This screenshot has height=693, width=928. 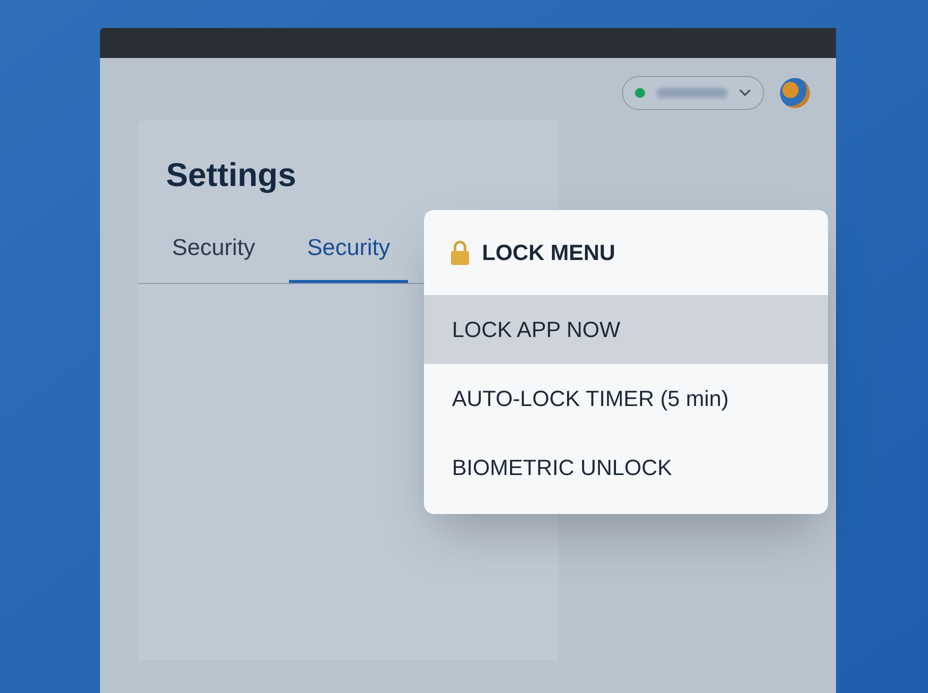 I want to click on settings-title: Settings, so click(x=231, y=175).